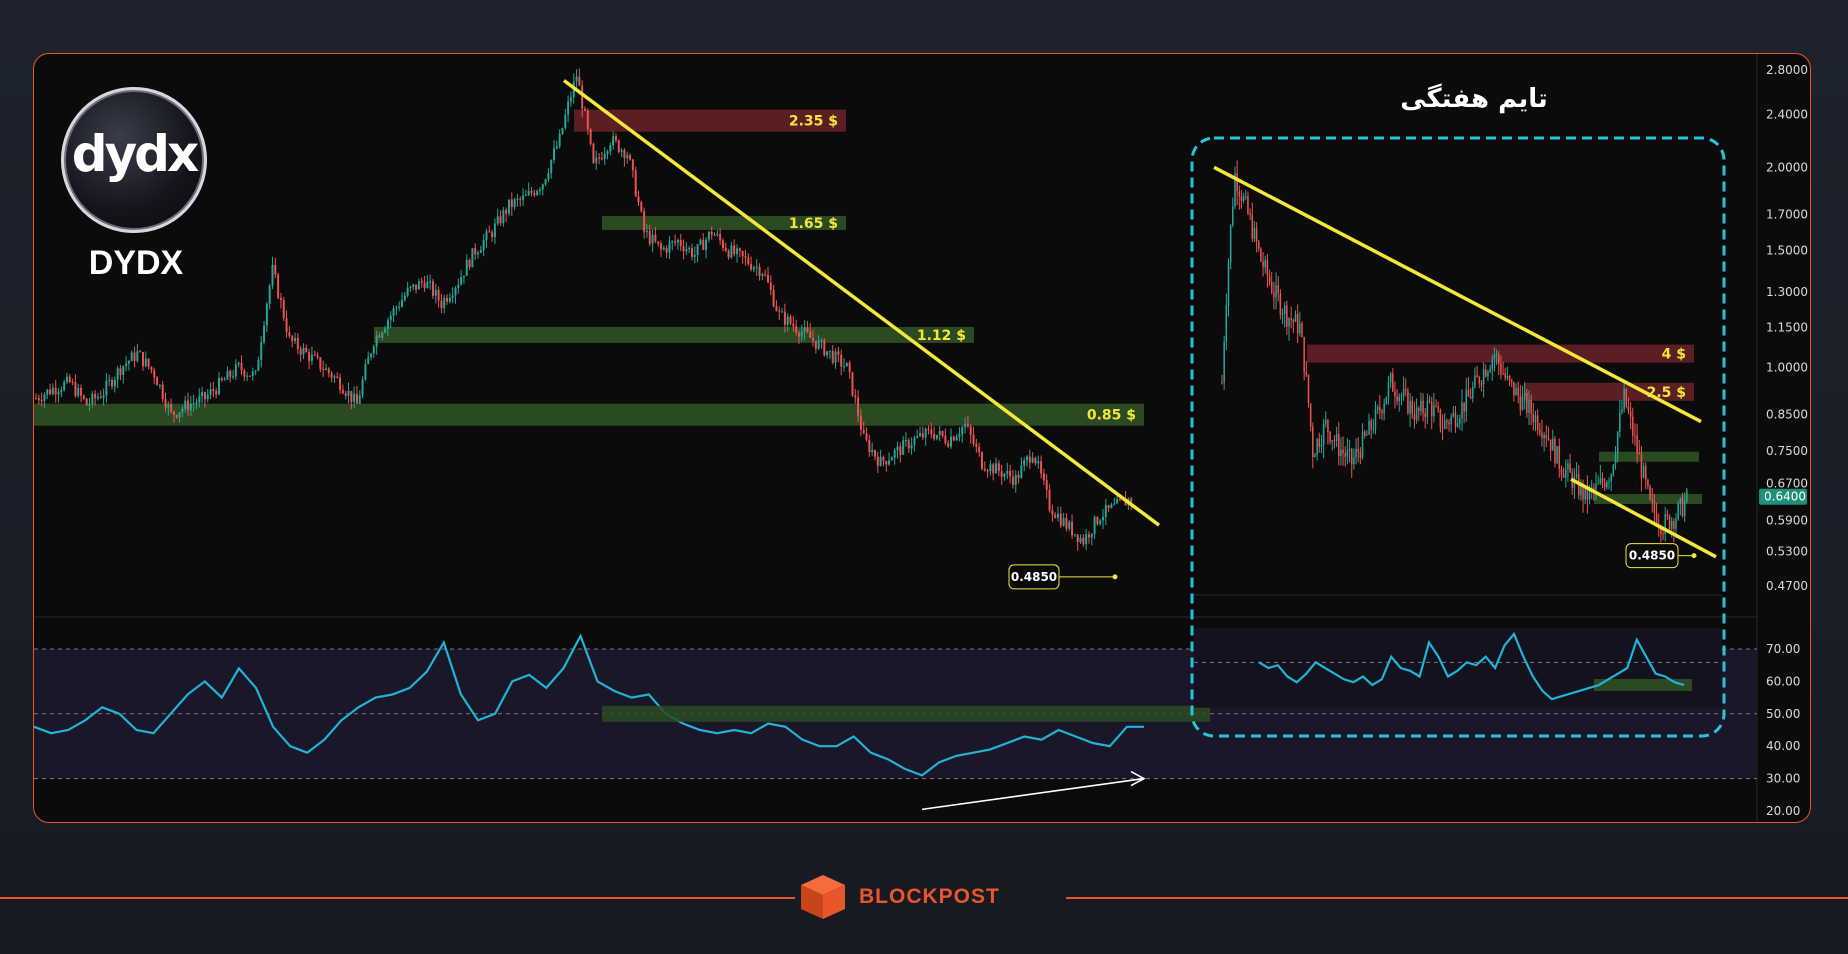  What do you see at coordinates (1034, 577) in the screenshot?
I see `low-marker-label: 0.4850` at bounding box center [1034, 577].